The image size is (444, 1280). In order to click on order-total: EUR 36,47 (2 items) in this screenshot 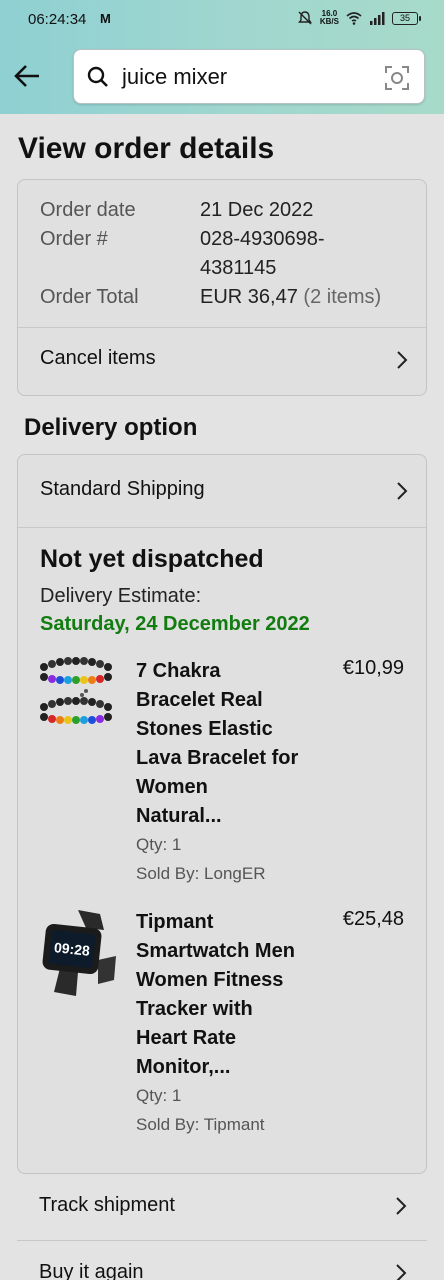, I will do `click(290, 297)`.